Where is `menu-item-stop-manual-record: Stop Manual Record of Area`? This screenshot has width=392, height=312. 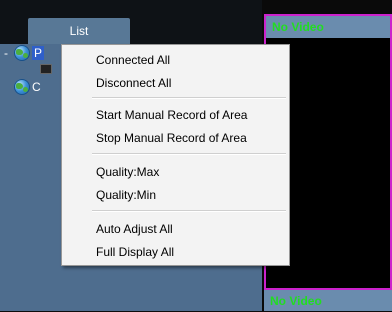 menu-item-stop-manual-record: Stop Manual Record of Area is located at coordinates (171, 138).